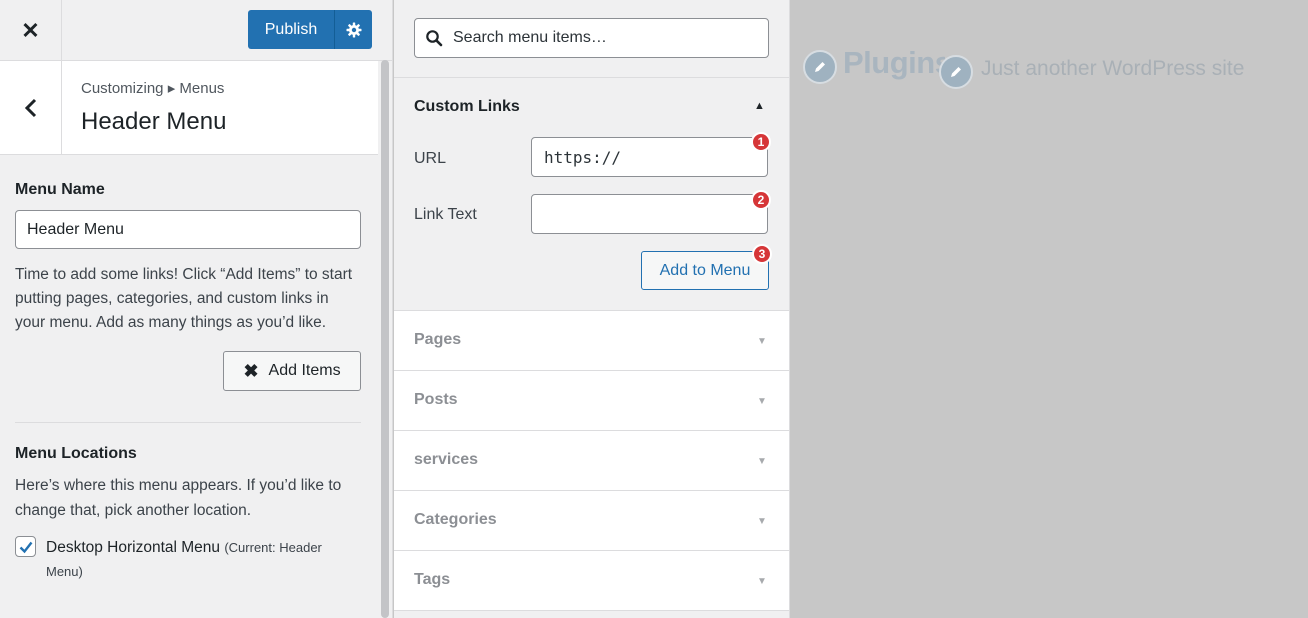 The height and width of the screenshot is (618, 1308). I want to click on add-items-label: Add Items, so click(304, 370).